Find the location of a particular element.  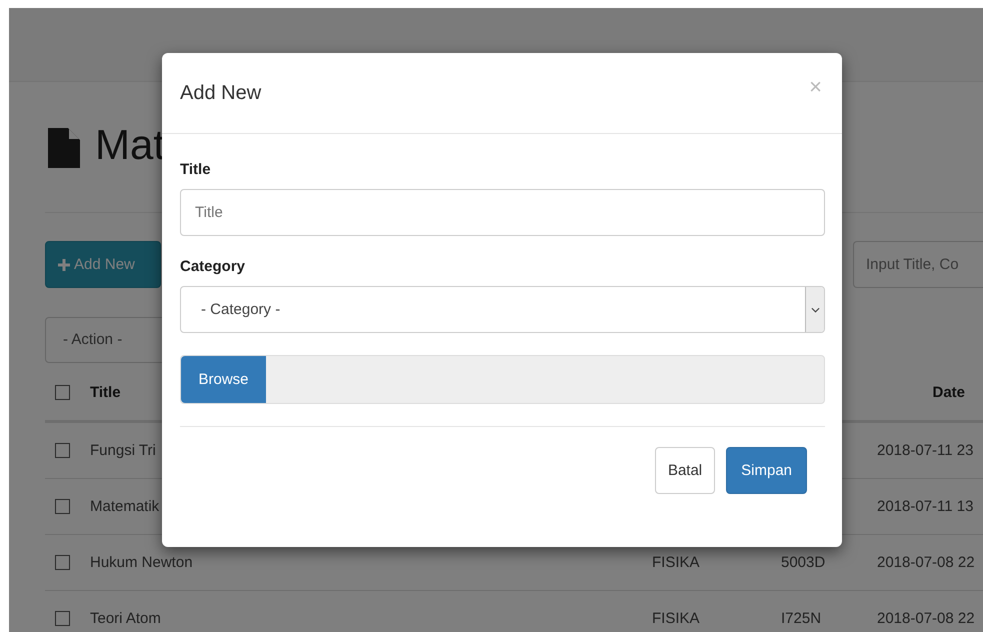

field-label: Category is located at coordinates (213, 266).